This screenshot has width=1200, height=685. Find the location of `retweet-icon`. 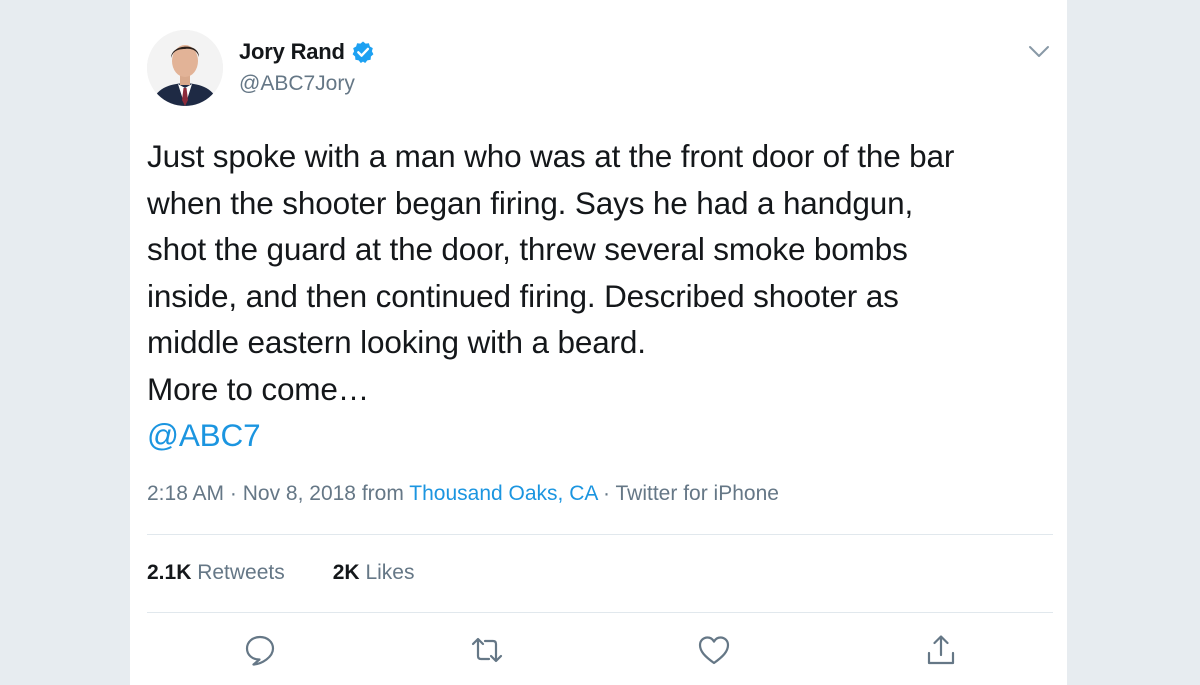

retweet-icon is located at coordinates (487, 650).